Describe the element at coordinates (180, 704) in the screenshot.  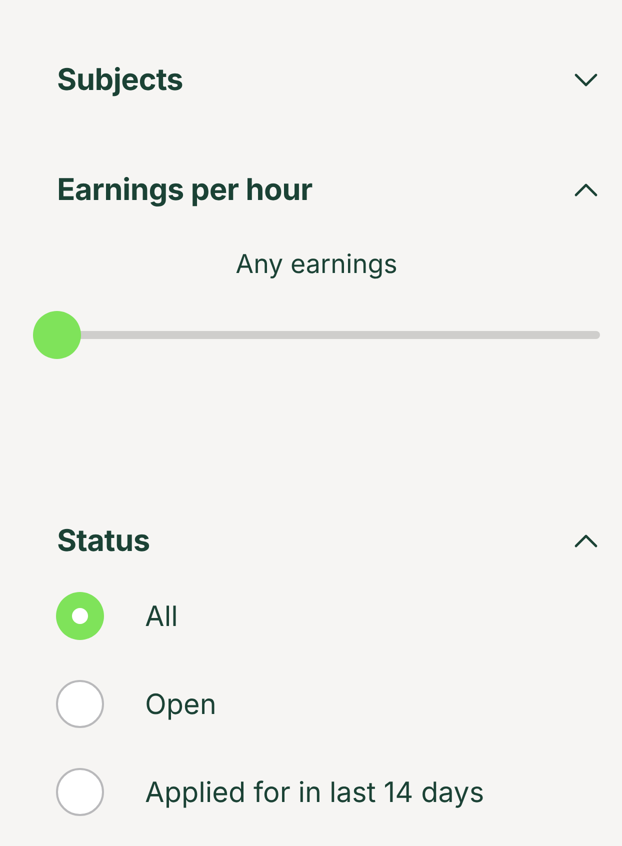
I see `radio-label: Open` at that location.